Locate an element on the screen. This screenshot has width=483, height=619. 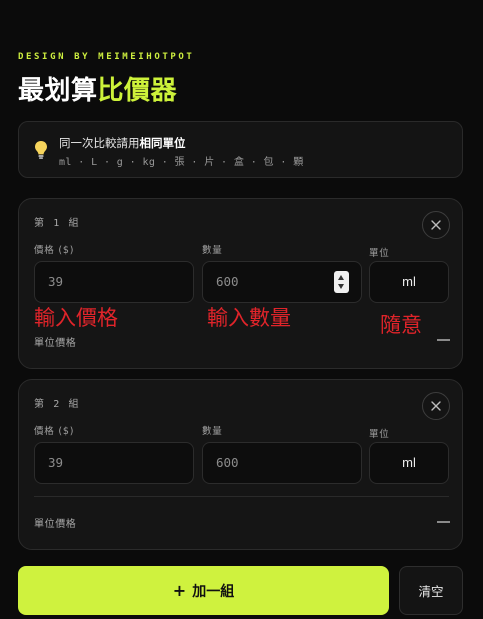
page-title-part2: 比價器 is located at coordinates (137, 91).